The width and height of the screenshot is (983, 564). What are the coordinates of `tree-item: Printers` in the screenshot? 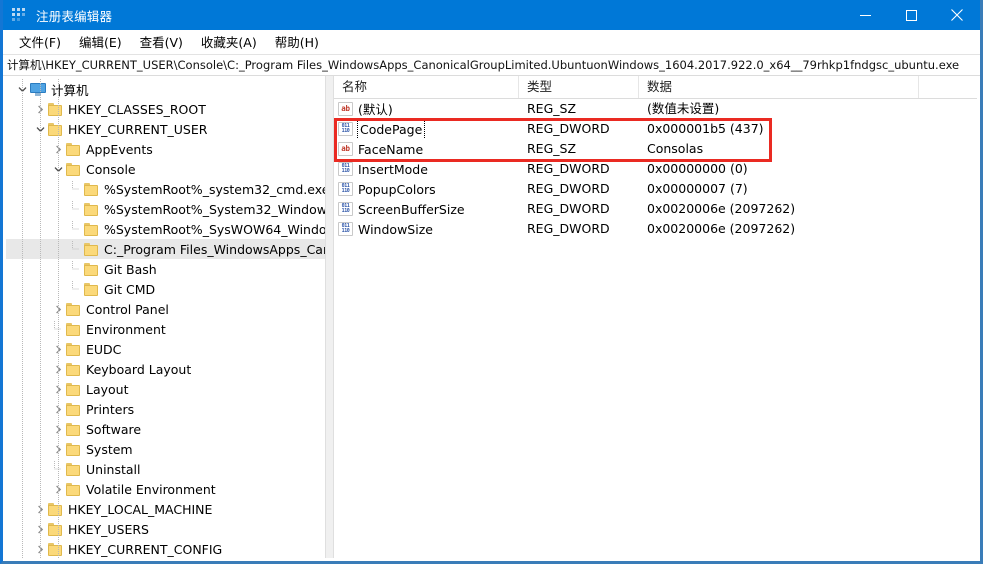 It's located at (165, 409).